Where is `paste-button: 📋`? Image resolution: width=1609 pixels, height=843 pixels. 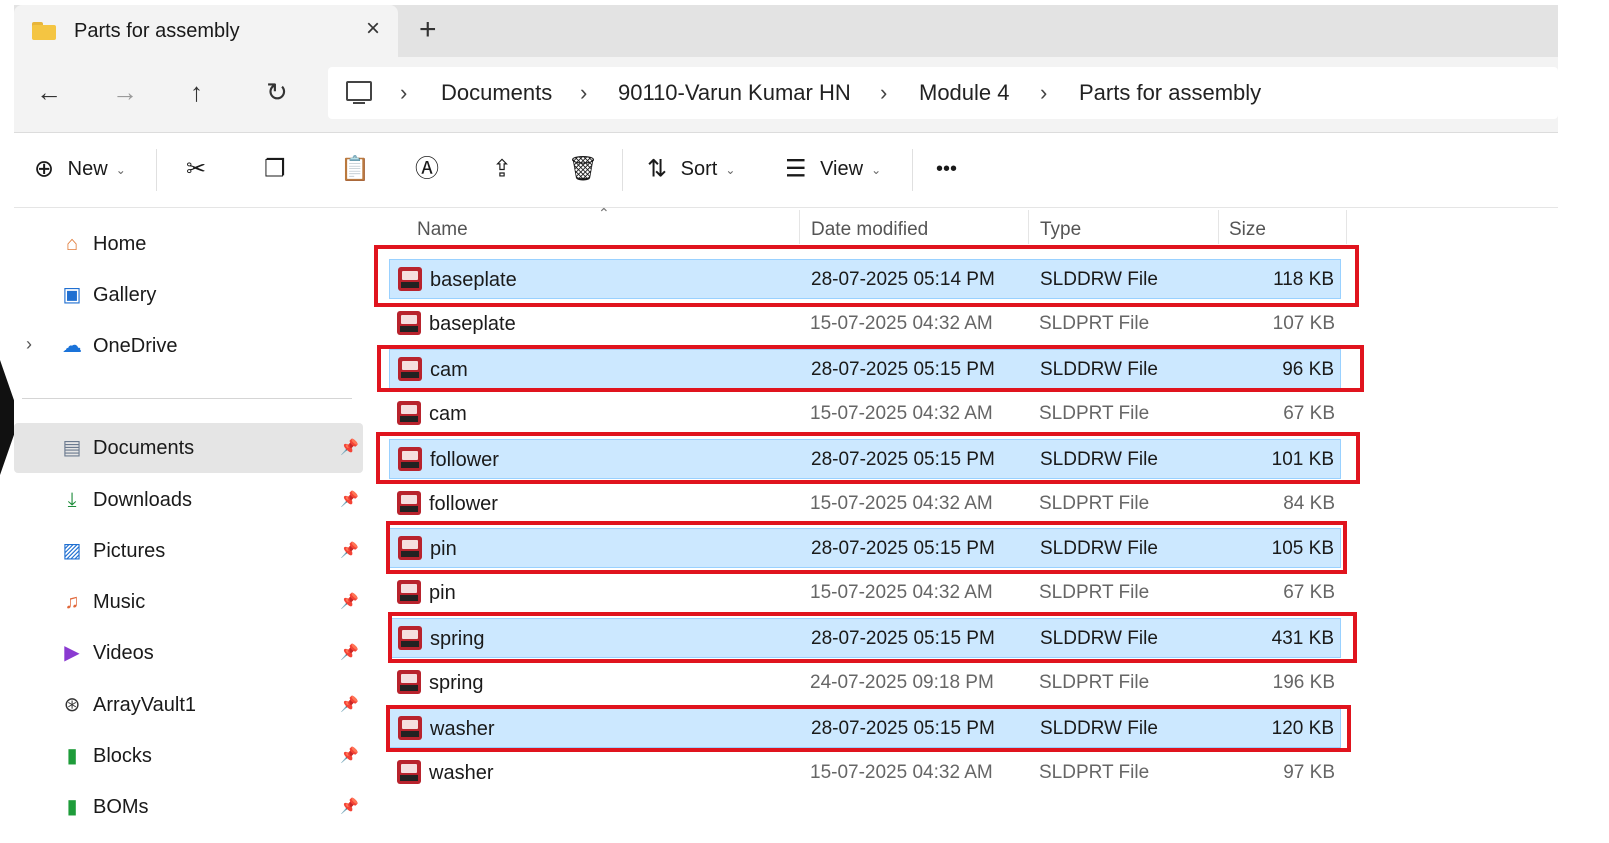 paste-button: 📋 is located at coordinates (355, 169).